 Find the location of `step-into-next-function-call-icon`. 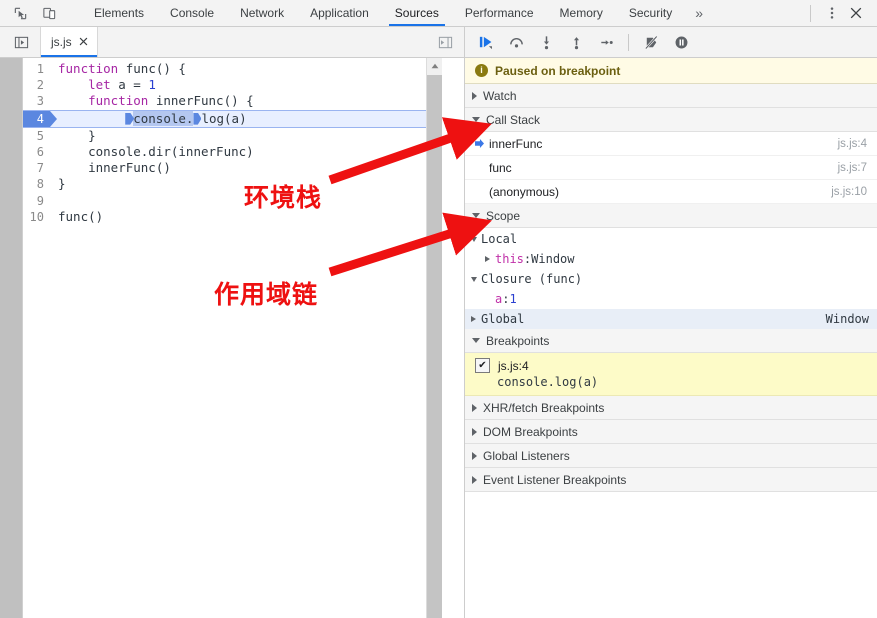

step-into-next-function-call-icon is located at coordinates (546, 42).